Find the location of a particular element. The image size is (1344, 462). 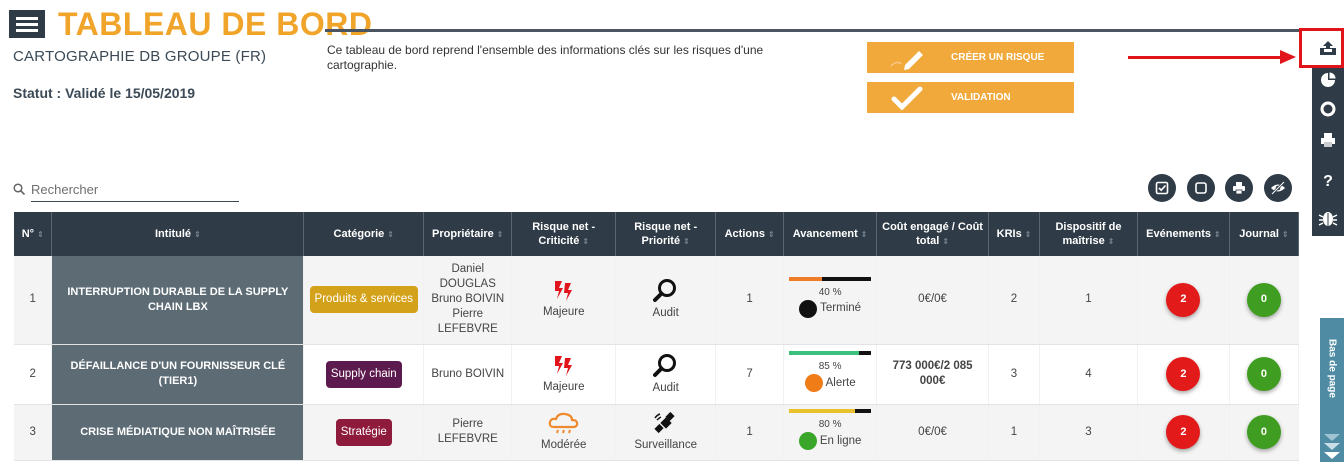

column-header-progress: Avancement ⇕ is located at coordinates (830, 234).